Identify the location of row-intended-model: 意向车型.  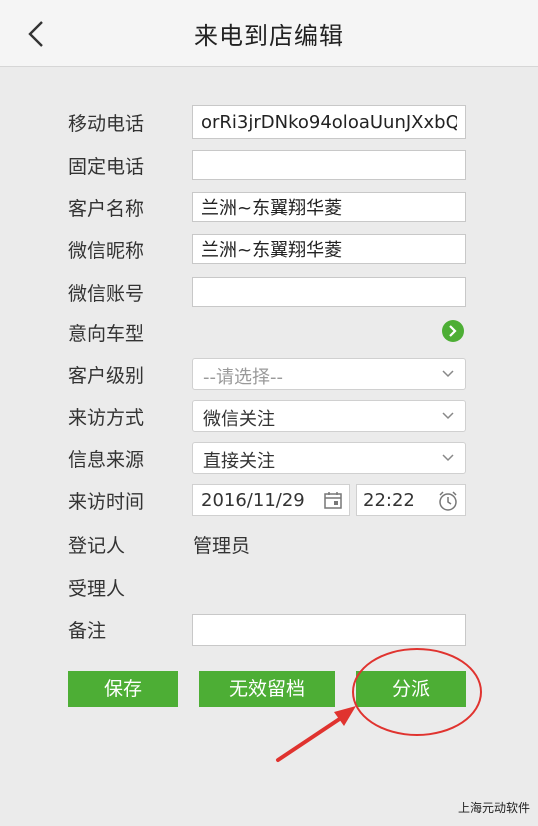
(269, 332).